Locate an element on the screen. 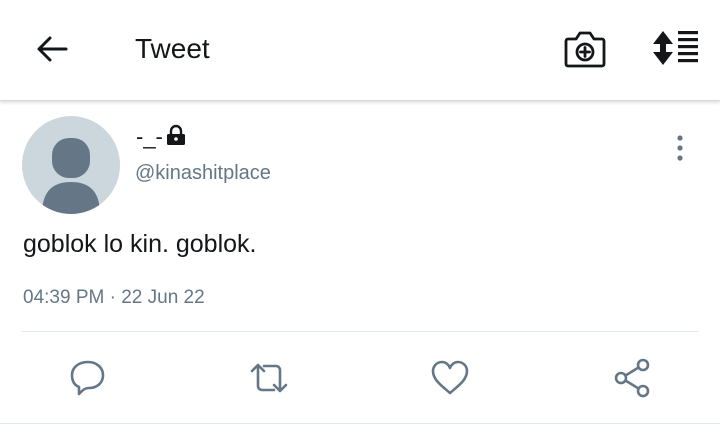 The image size is (720, 427). bottom-divider is located at coordinates (360, 423).